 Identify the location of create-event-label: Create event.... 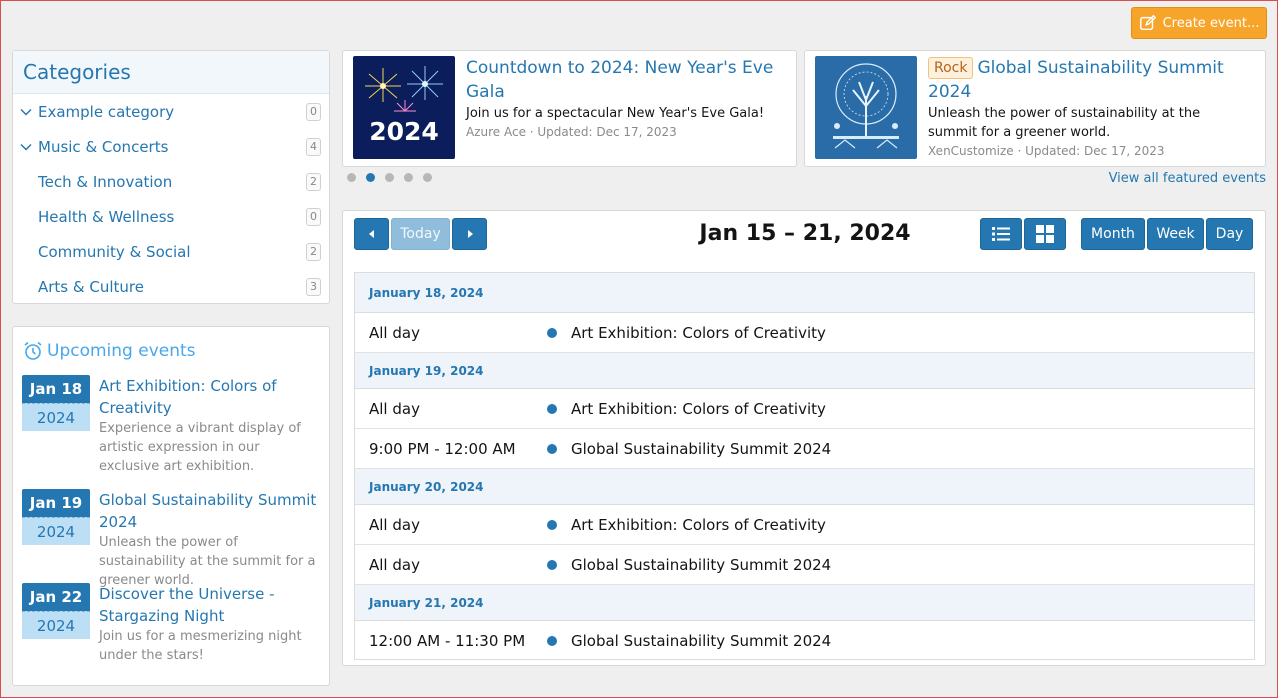
(1211, 23).